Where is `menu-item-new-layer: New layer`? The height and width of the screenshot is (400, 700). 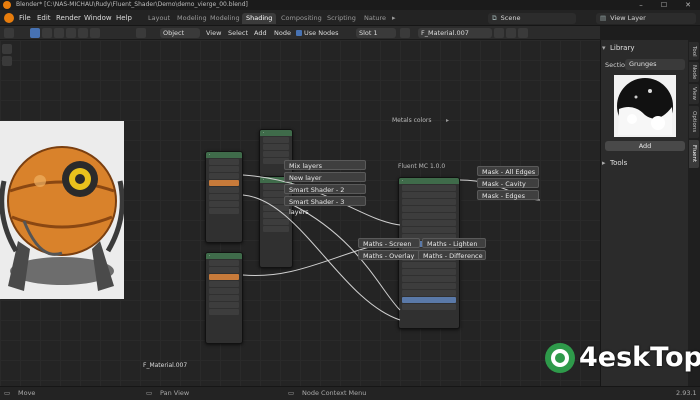 menu-item-new-layer: New layer is located at coordinates (325, 177).